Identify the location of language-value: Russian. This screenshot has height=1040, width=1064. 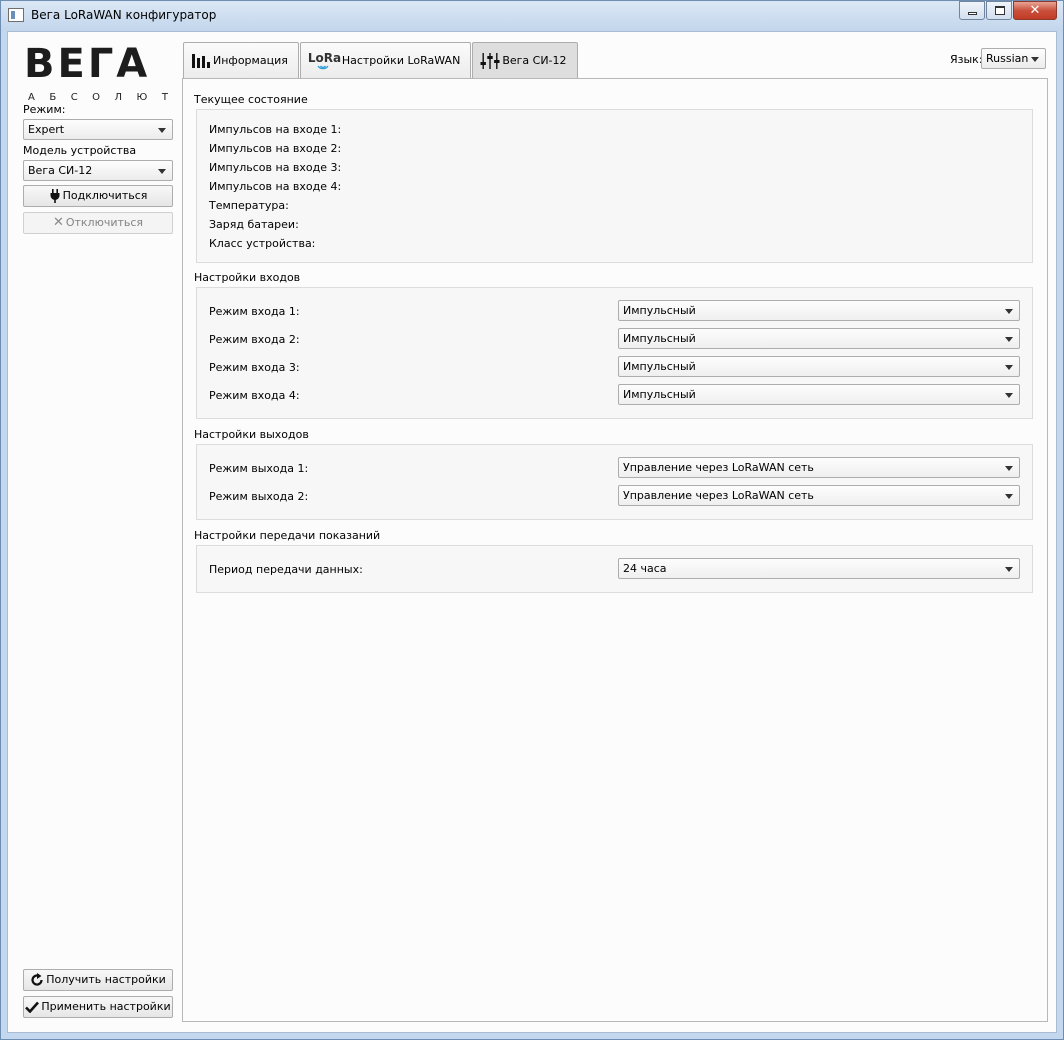
(1007, 58).